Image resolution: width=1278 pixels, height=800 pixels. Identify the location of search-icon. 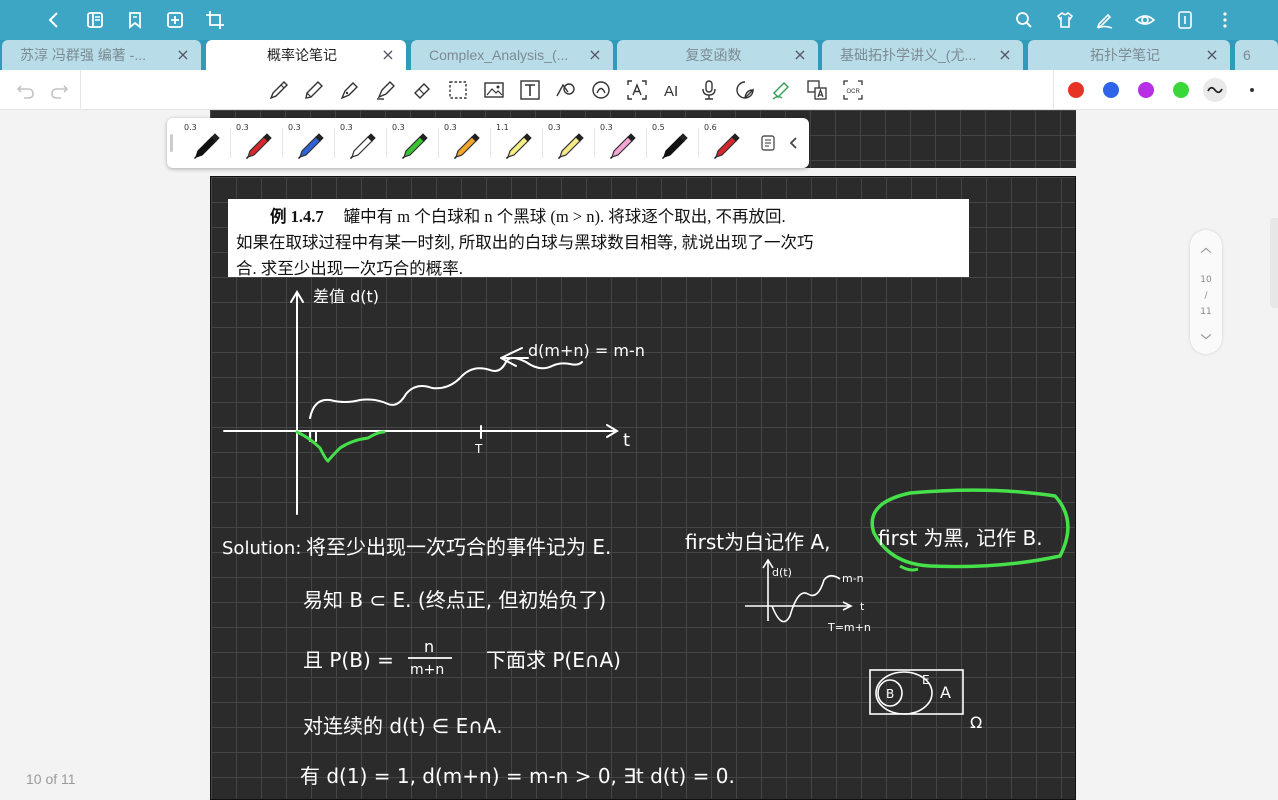
(1024, 20).